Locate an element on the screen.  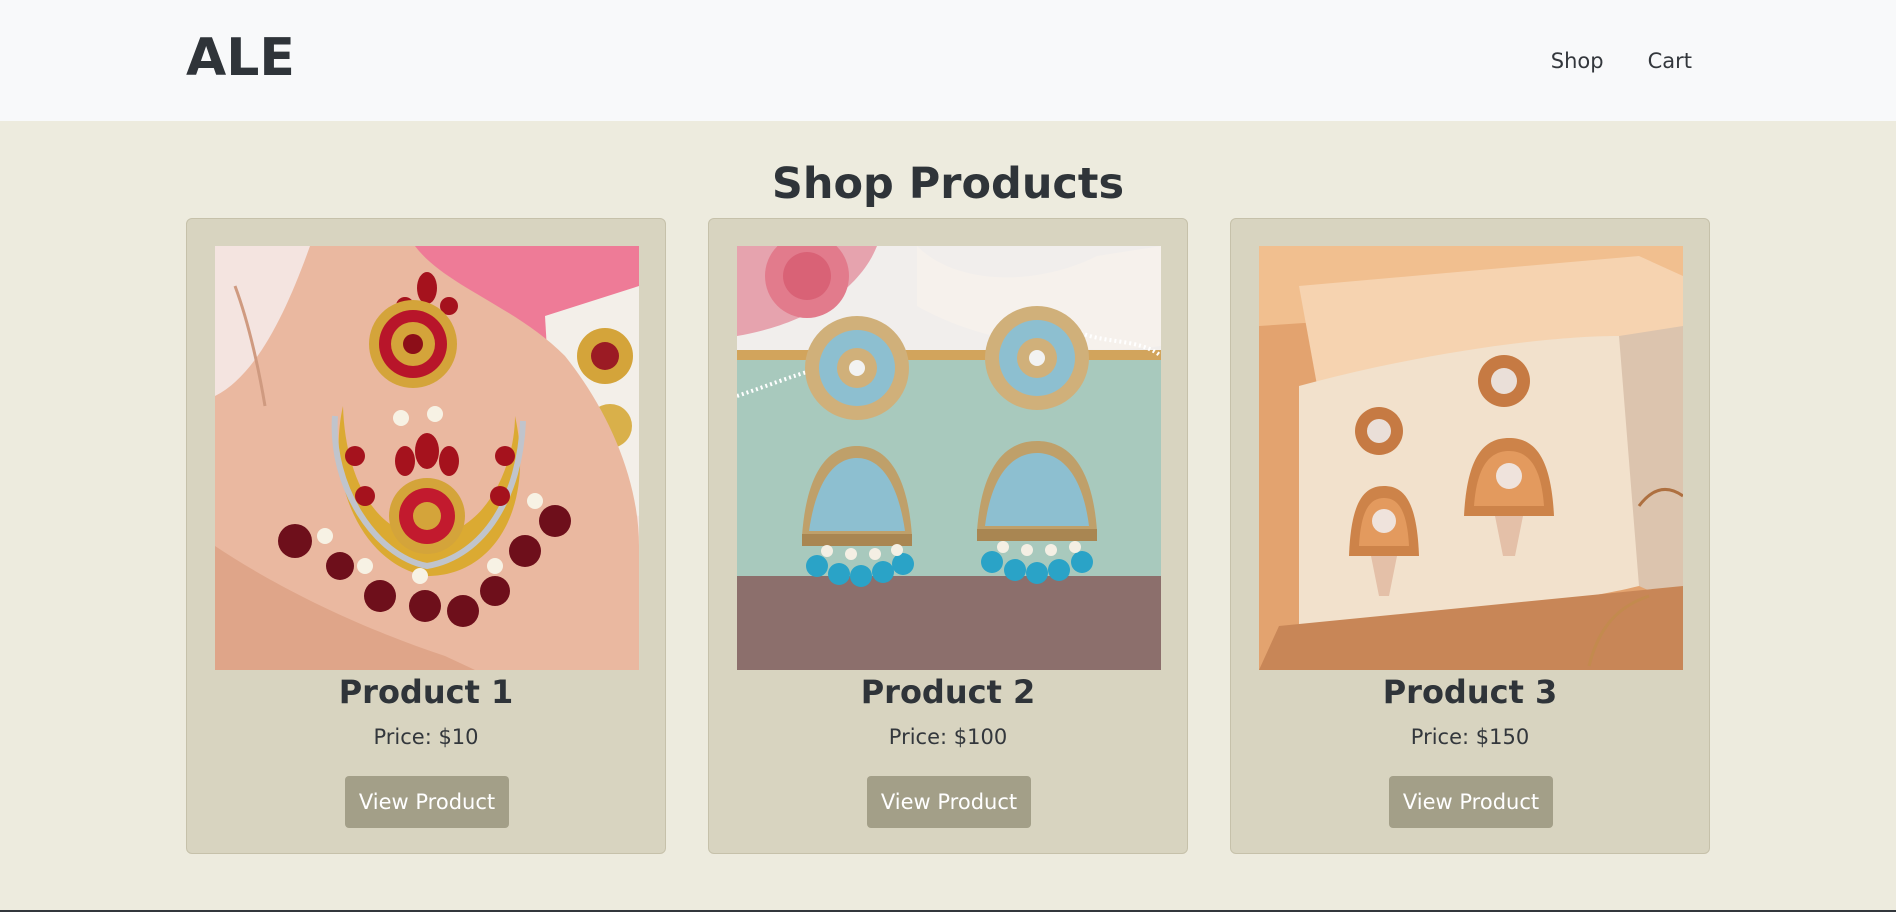
red-gold-chandbali-earring-image is located at coordinates (427, 458).